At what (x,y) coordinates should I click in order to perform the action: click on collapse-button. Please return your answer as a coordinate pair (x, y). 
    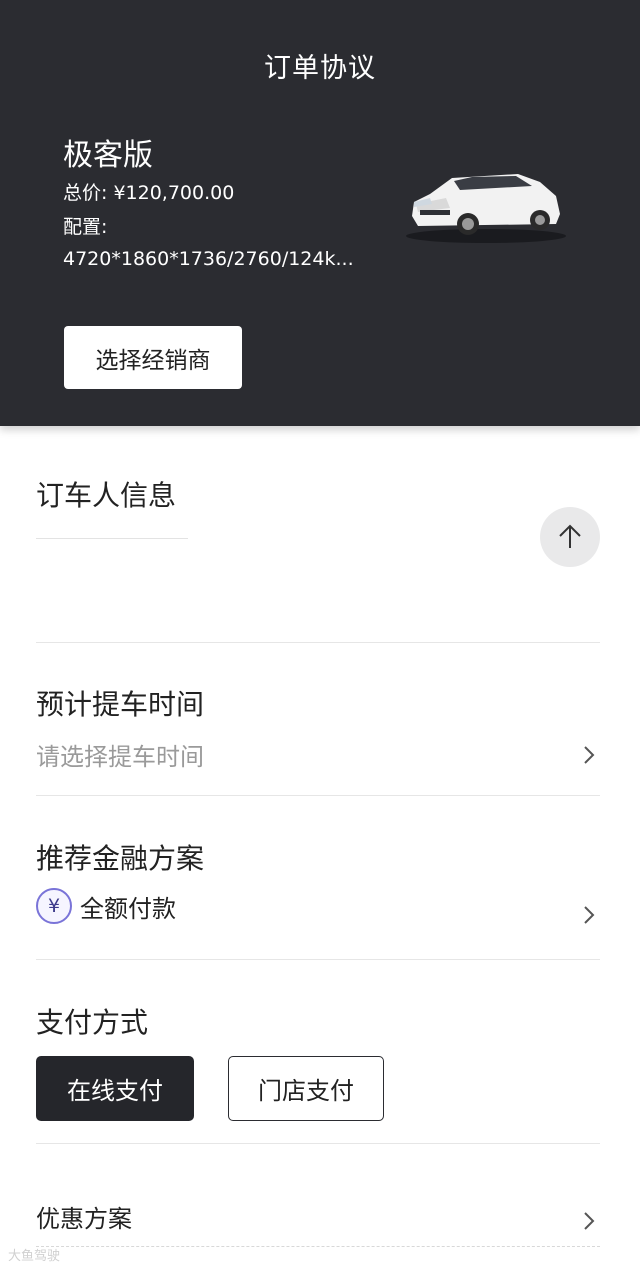
    Looking at the image, I should click on (570, 537).